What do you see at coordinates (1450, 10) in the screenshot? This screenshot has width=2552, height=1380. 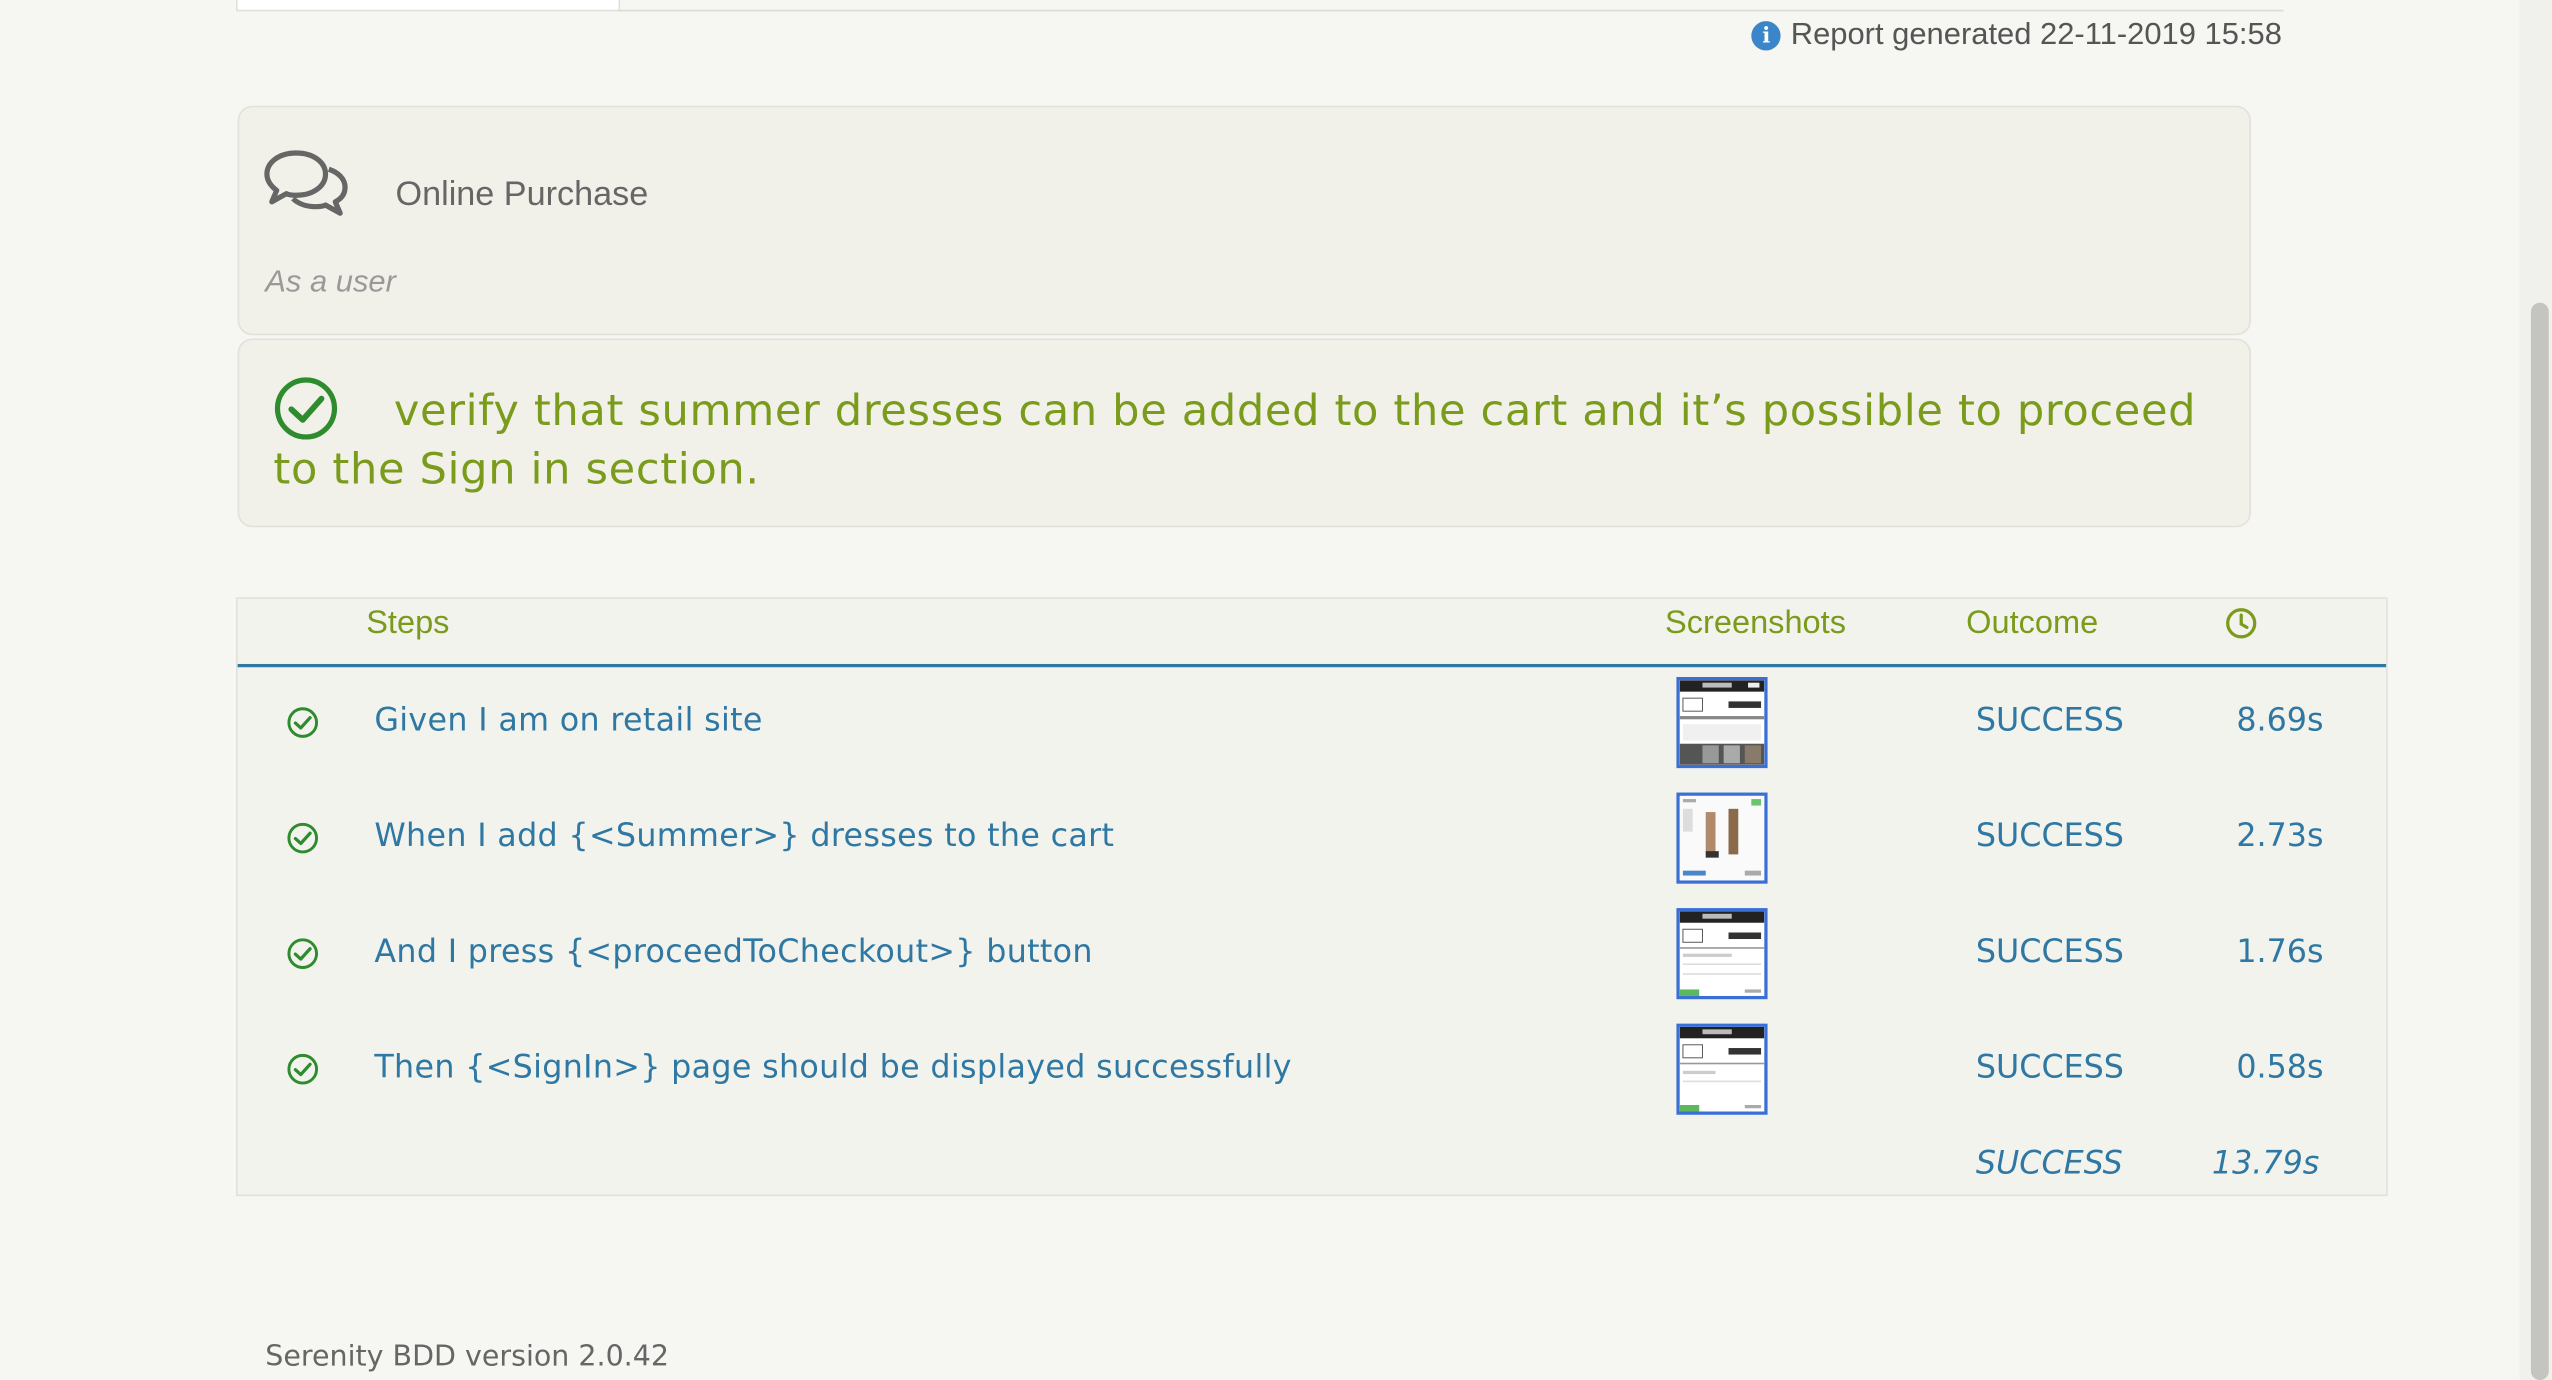 I see `tab-rule` at bounding box center [1450, 10].